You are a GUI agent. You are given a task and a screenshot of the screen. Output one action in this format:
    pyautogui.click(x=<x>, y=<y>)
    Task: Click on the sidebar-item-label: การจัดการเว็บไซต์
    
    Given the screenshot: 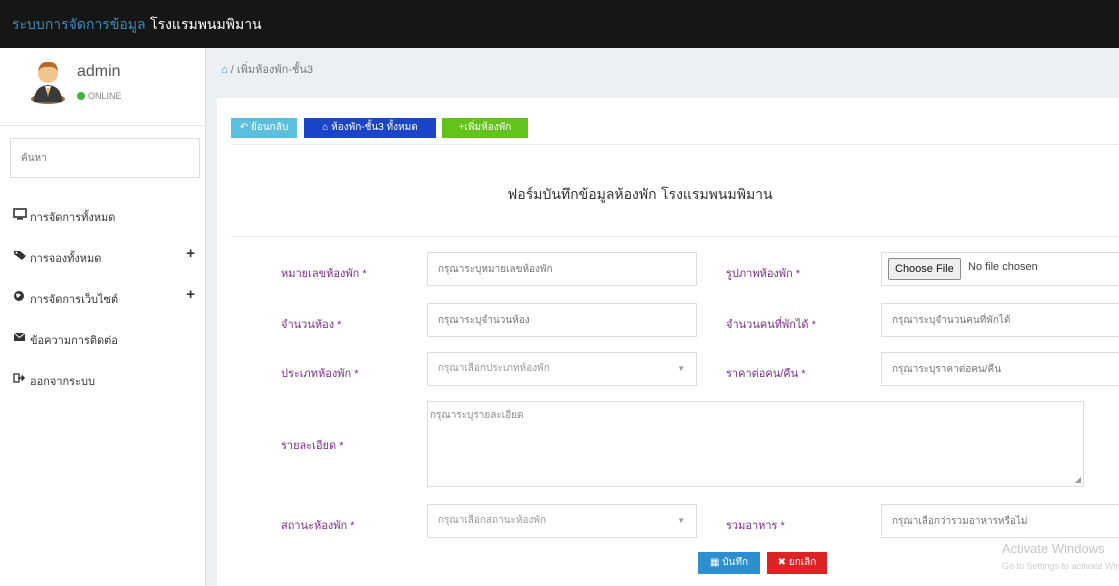 What is the action you would take?
    pyautogui.click(x=74, y=300)
    